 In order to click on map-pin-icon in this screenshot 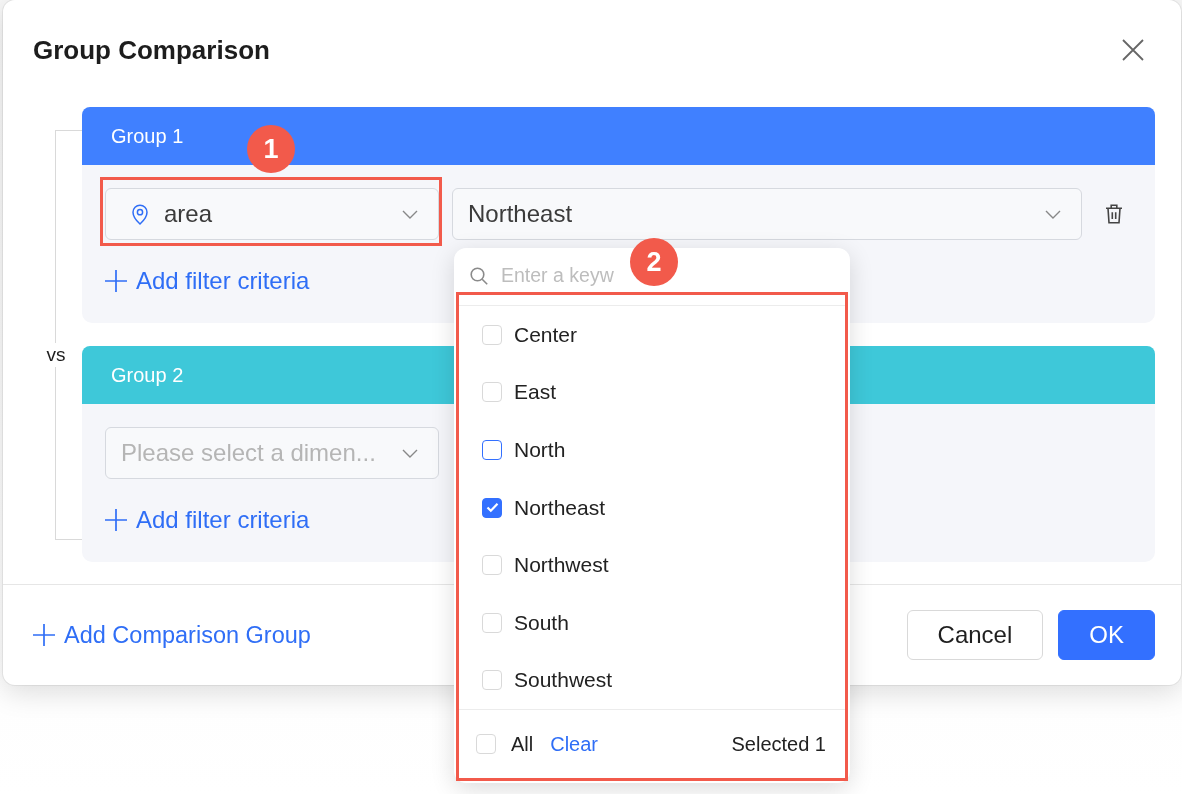, I will do `click(140, 214)`.